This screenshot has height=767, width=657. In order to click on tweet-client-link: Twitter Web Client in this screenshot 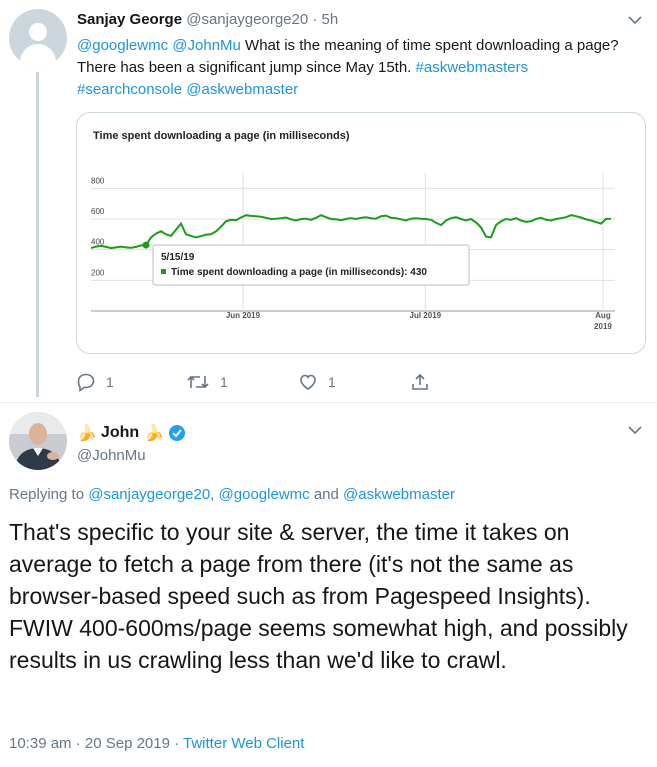, I will do `click(243, 743)`.